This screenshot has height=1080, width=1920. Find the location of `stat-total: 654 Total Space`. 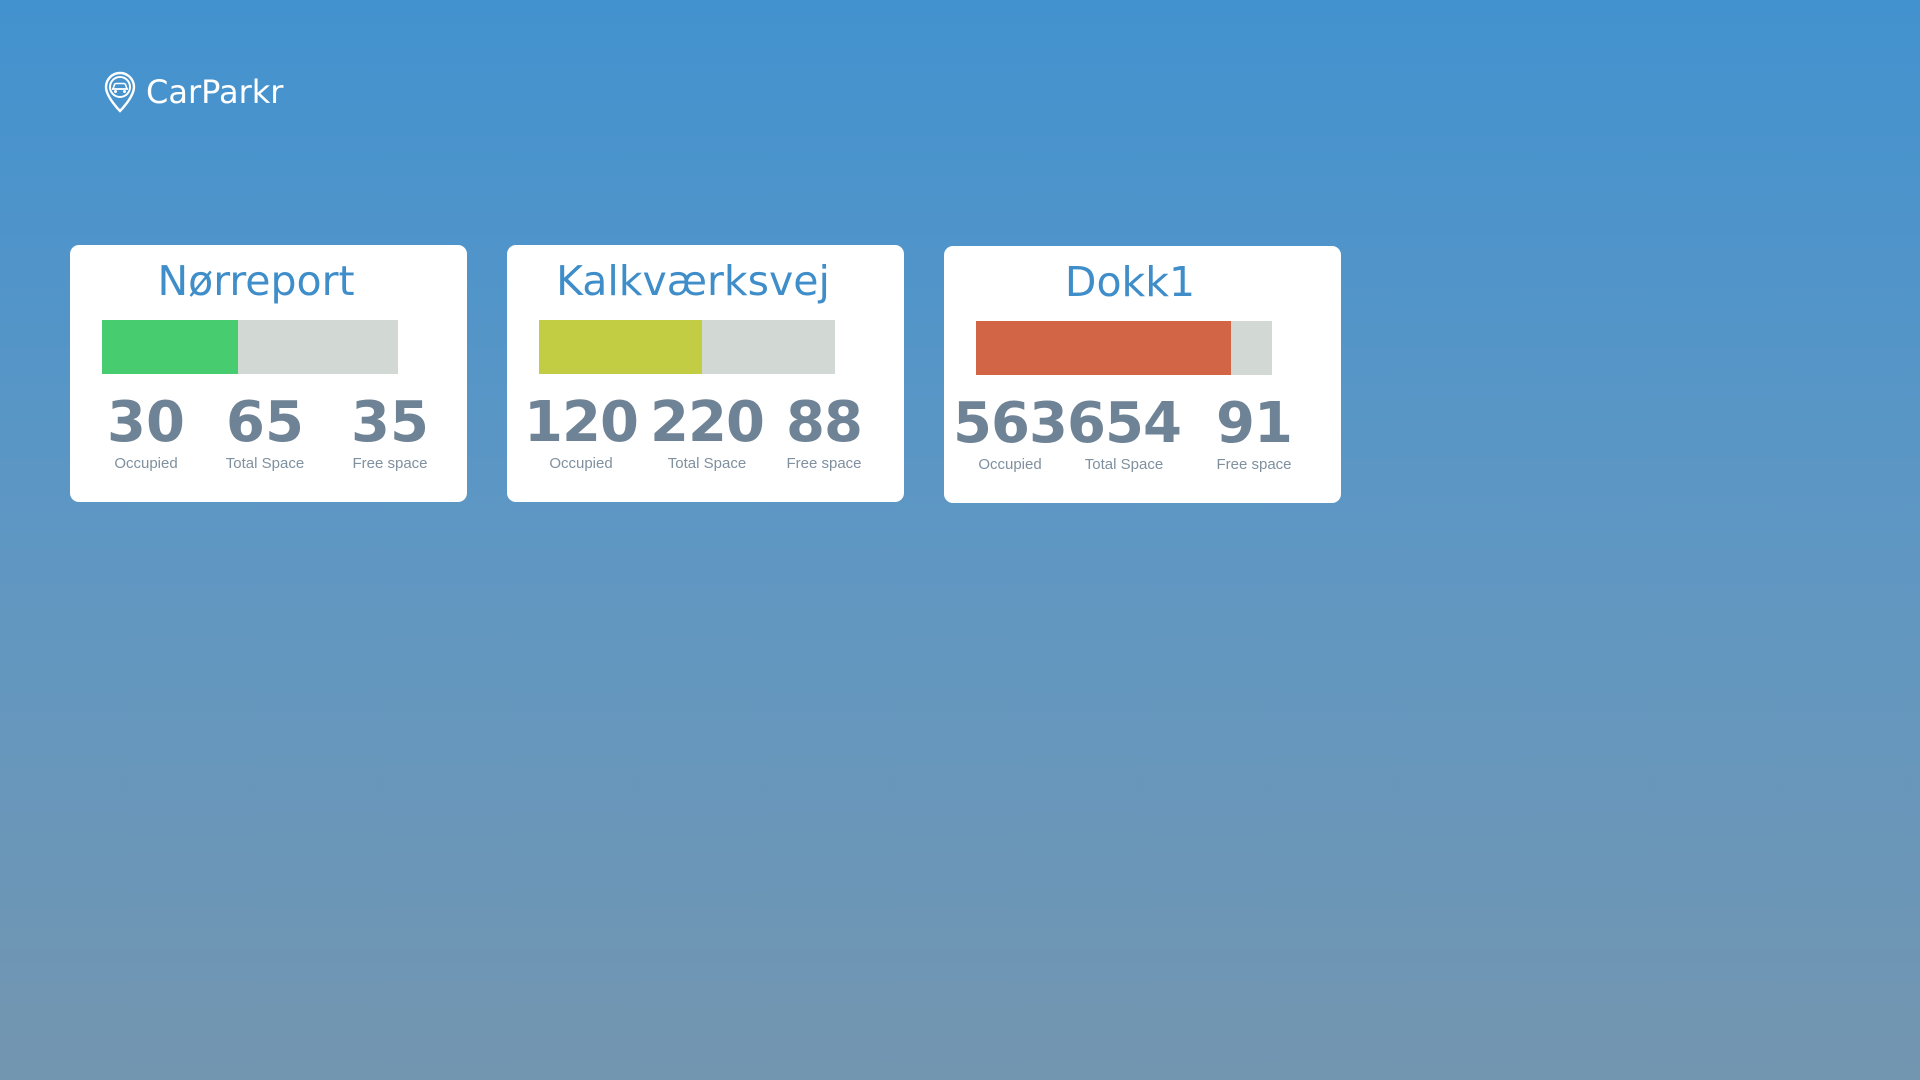

stat-total: 654 Total Space is located at coordinates (1124, 432).